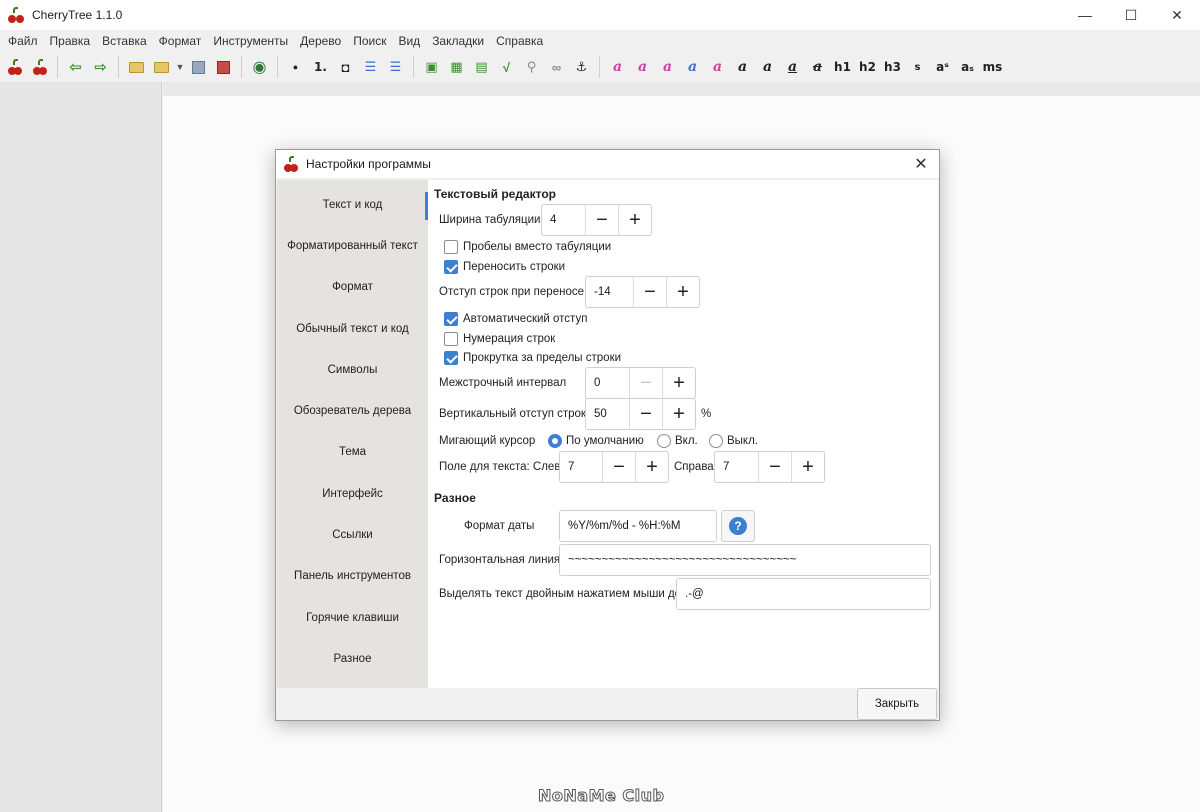 The width and height of the screenshot is (1200, 812). What do you see at coordinates (607, 414) in the screenshot?
I see `vertical-margin-input: 50` at bounding box center [607, 414].